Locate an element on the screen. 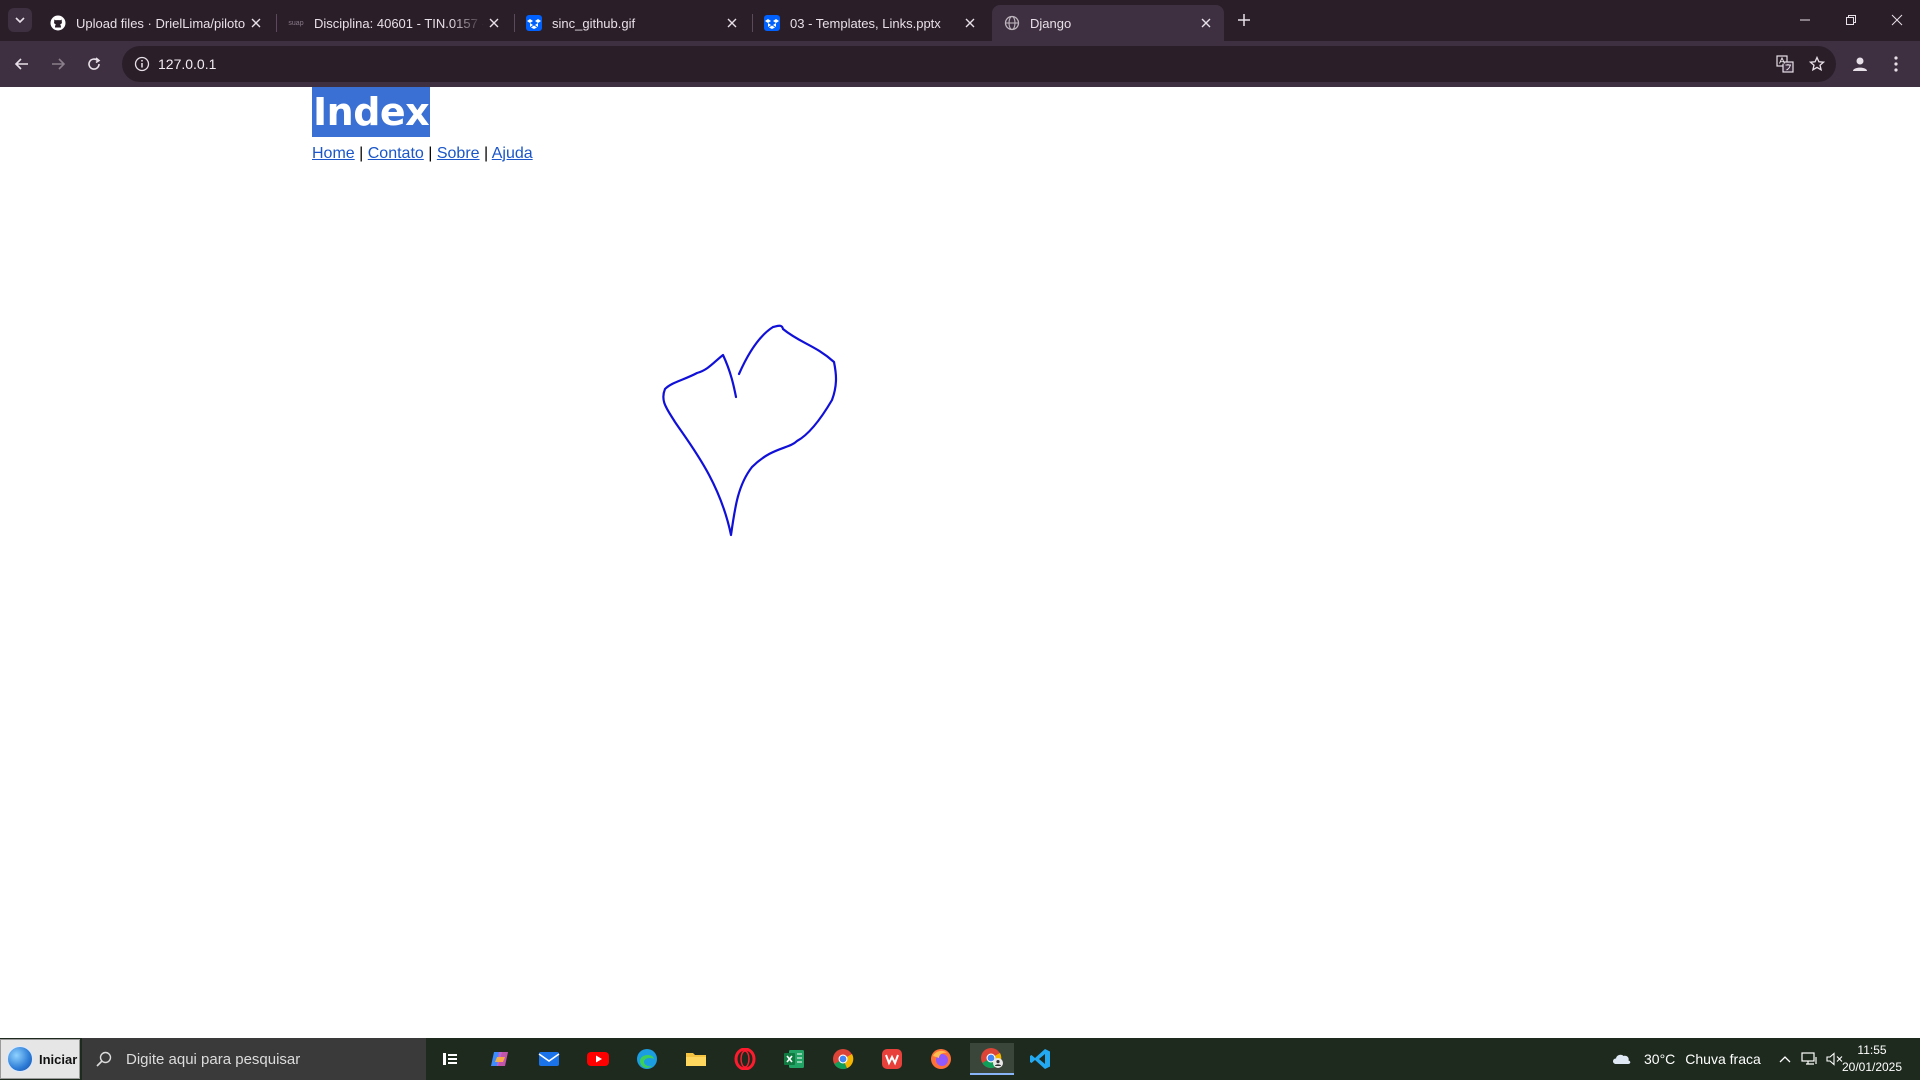 This screenshot has height=1080, width=1920. back-button is located at coordinates (22, 64).